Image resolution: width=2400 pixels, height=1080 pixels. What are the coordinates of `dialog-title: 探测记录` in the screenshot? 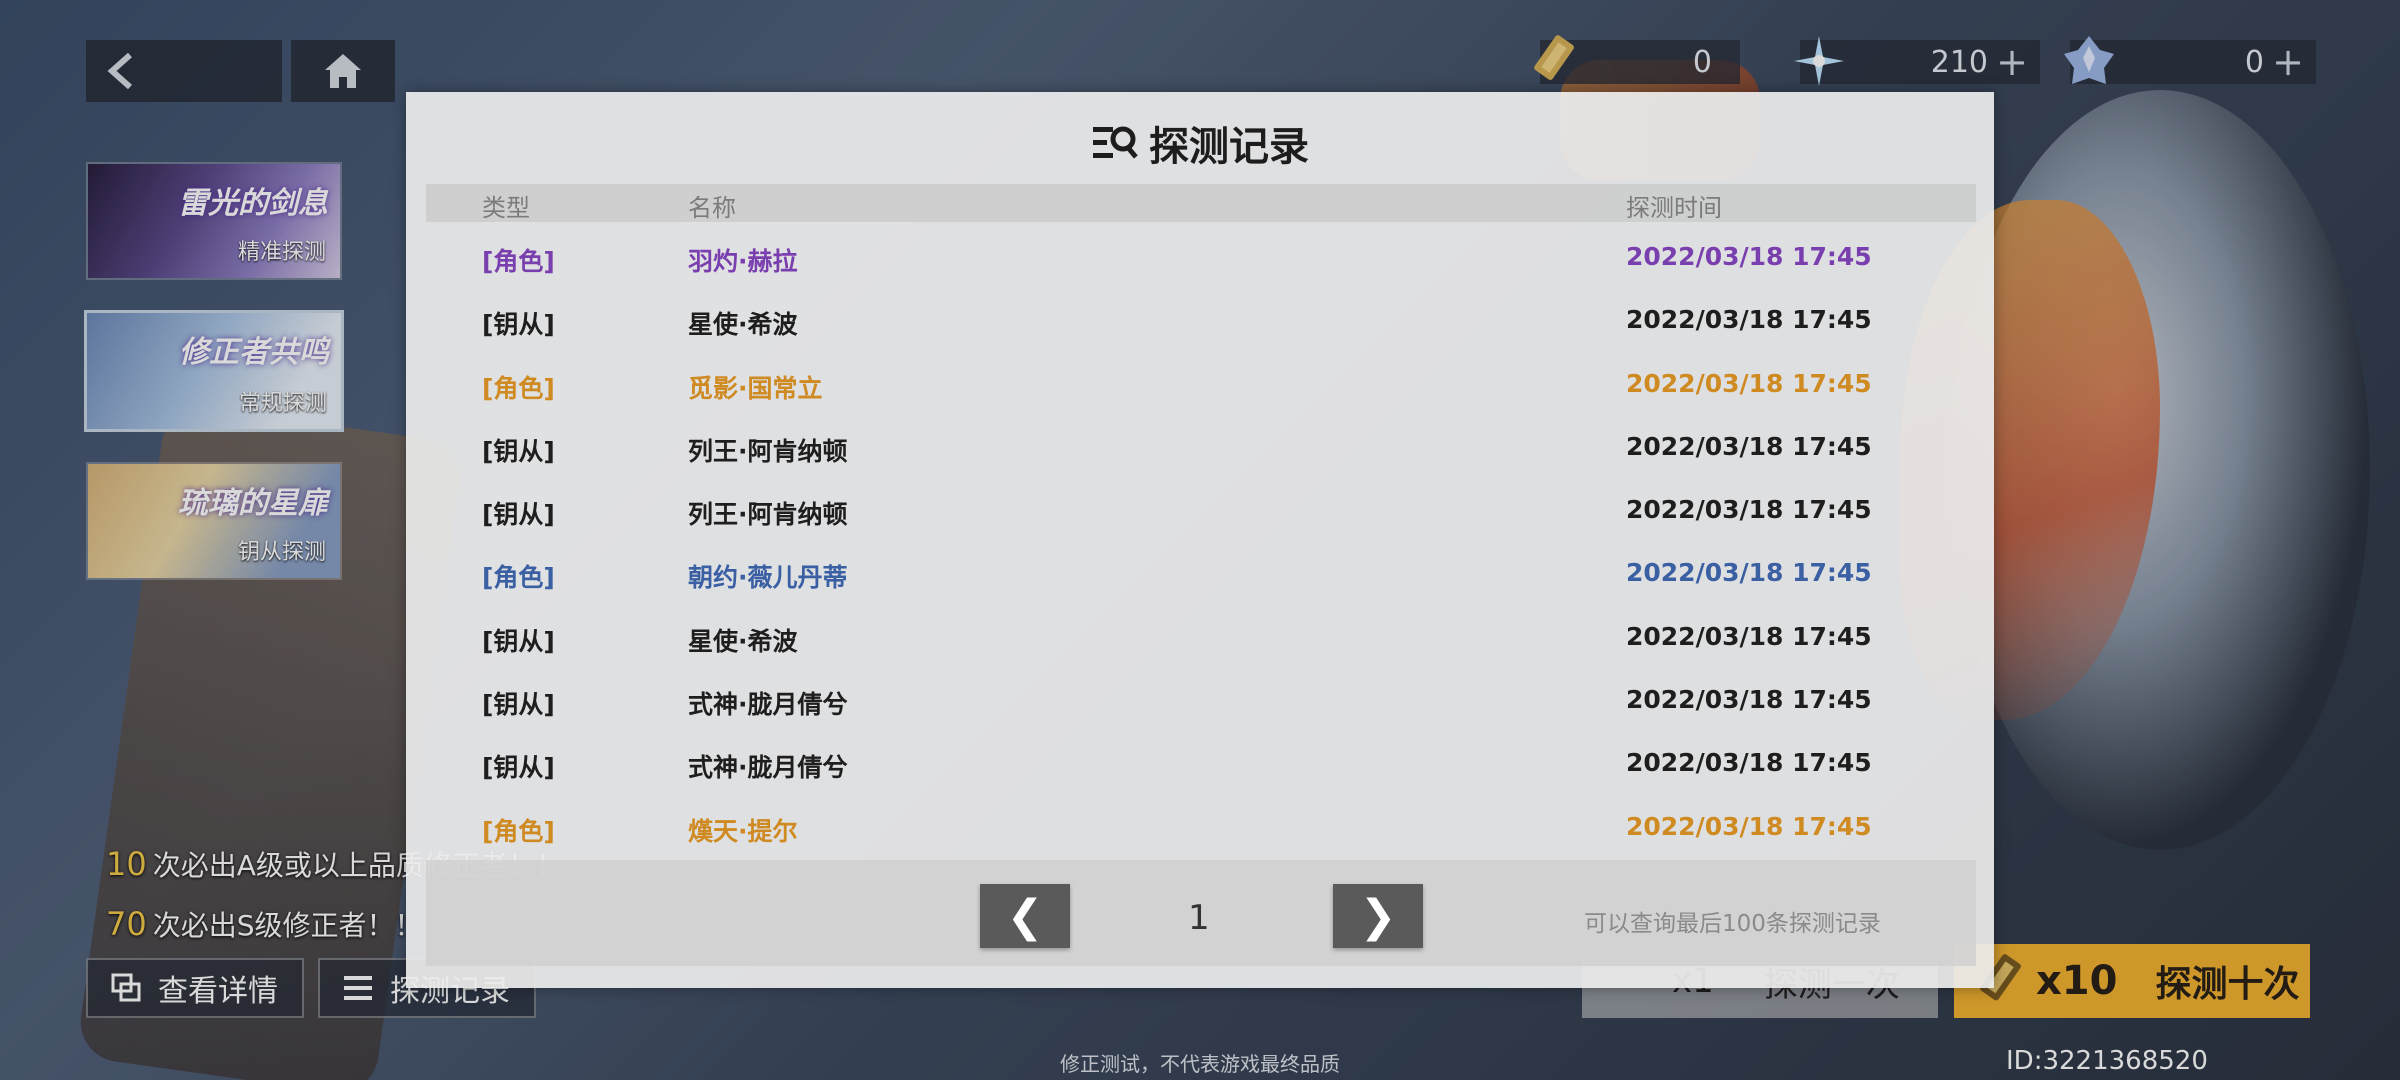 It's located at (1200, 143).